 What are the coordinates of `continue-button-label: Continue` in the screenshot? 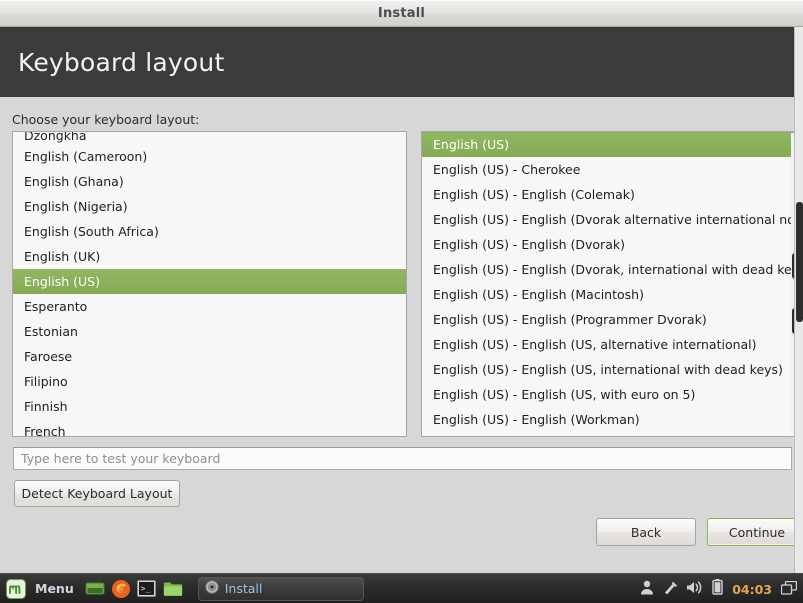 It's located at (757, 532).